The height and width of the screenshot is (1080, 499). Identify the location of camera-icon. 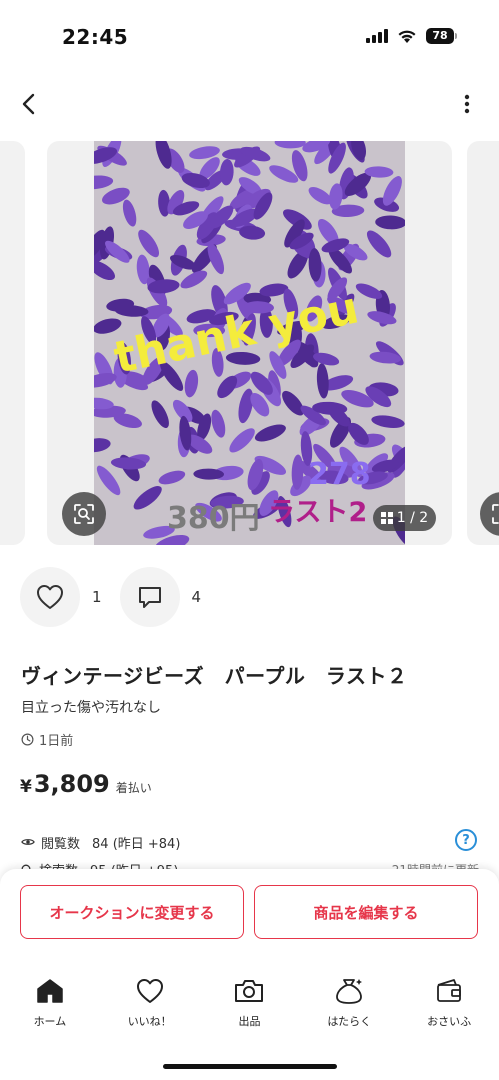
(249, 991).